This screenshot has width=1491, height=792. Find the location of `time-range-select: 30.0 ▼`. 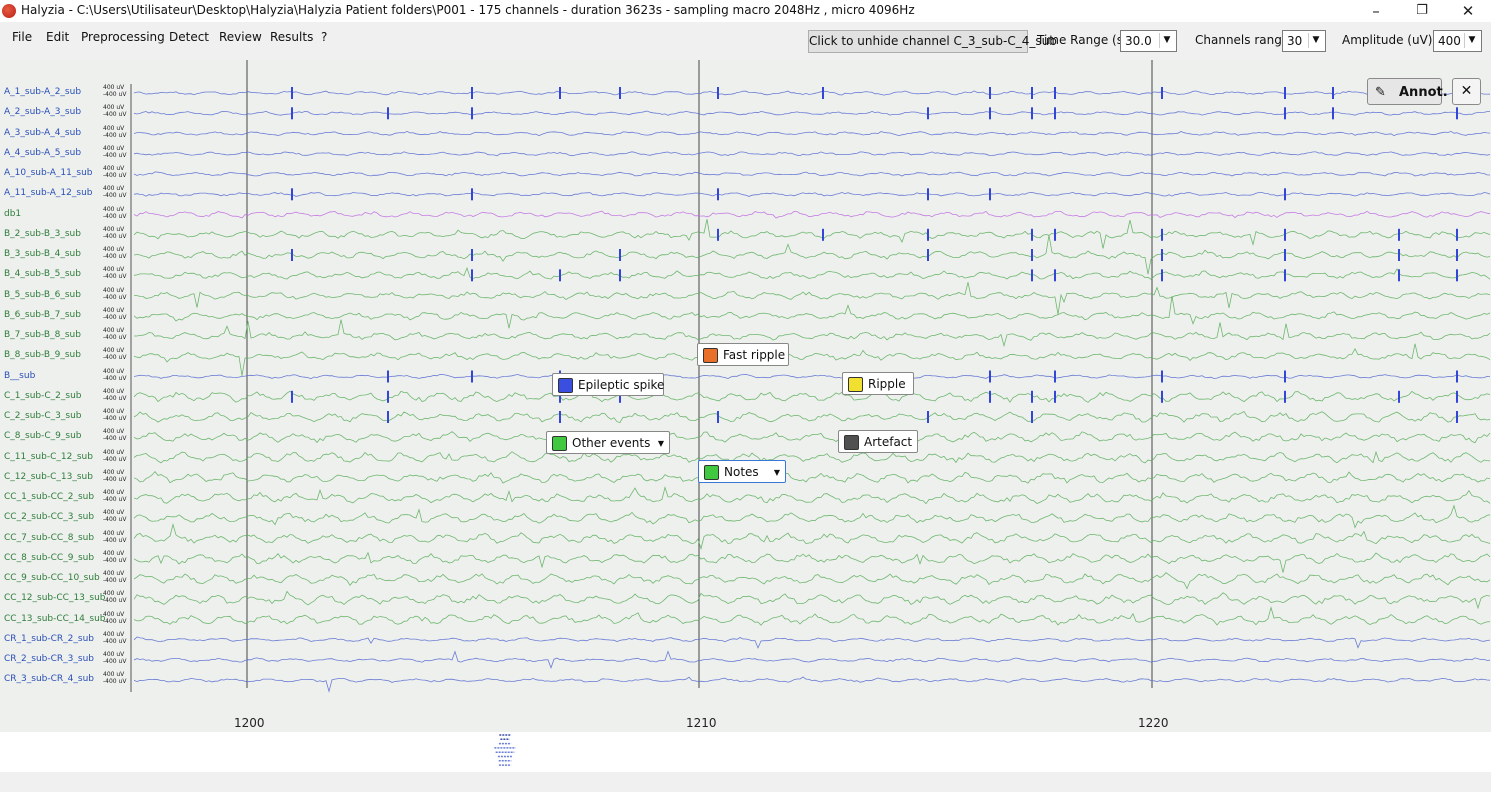

time-range-select: 30.0 ▼ is located at coordinates (1148, 41).